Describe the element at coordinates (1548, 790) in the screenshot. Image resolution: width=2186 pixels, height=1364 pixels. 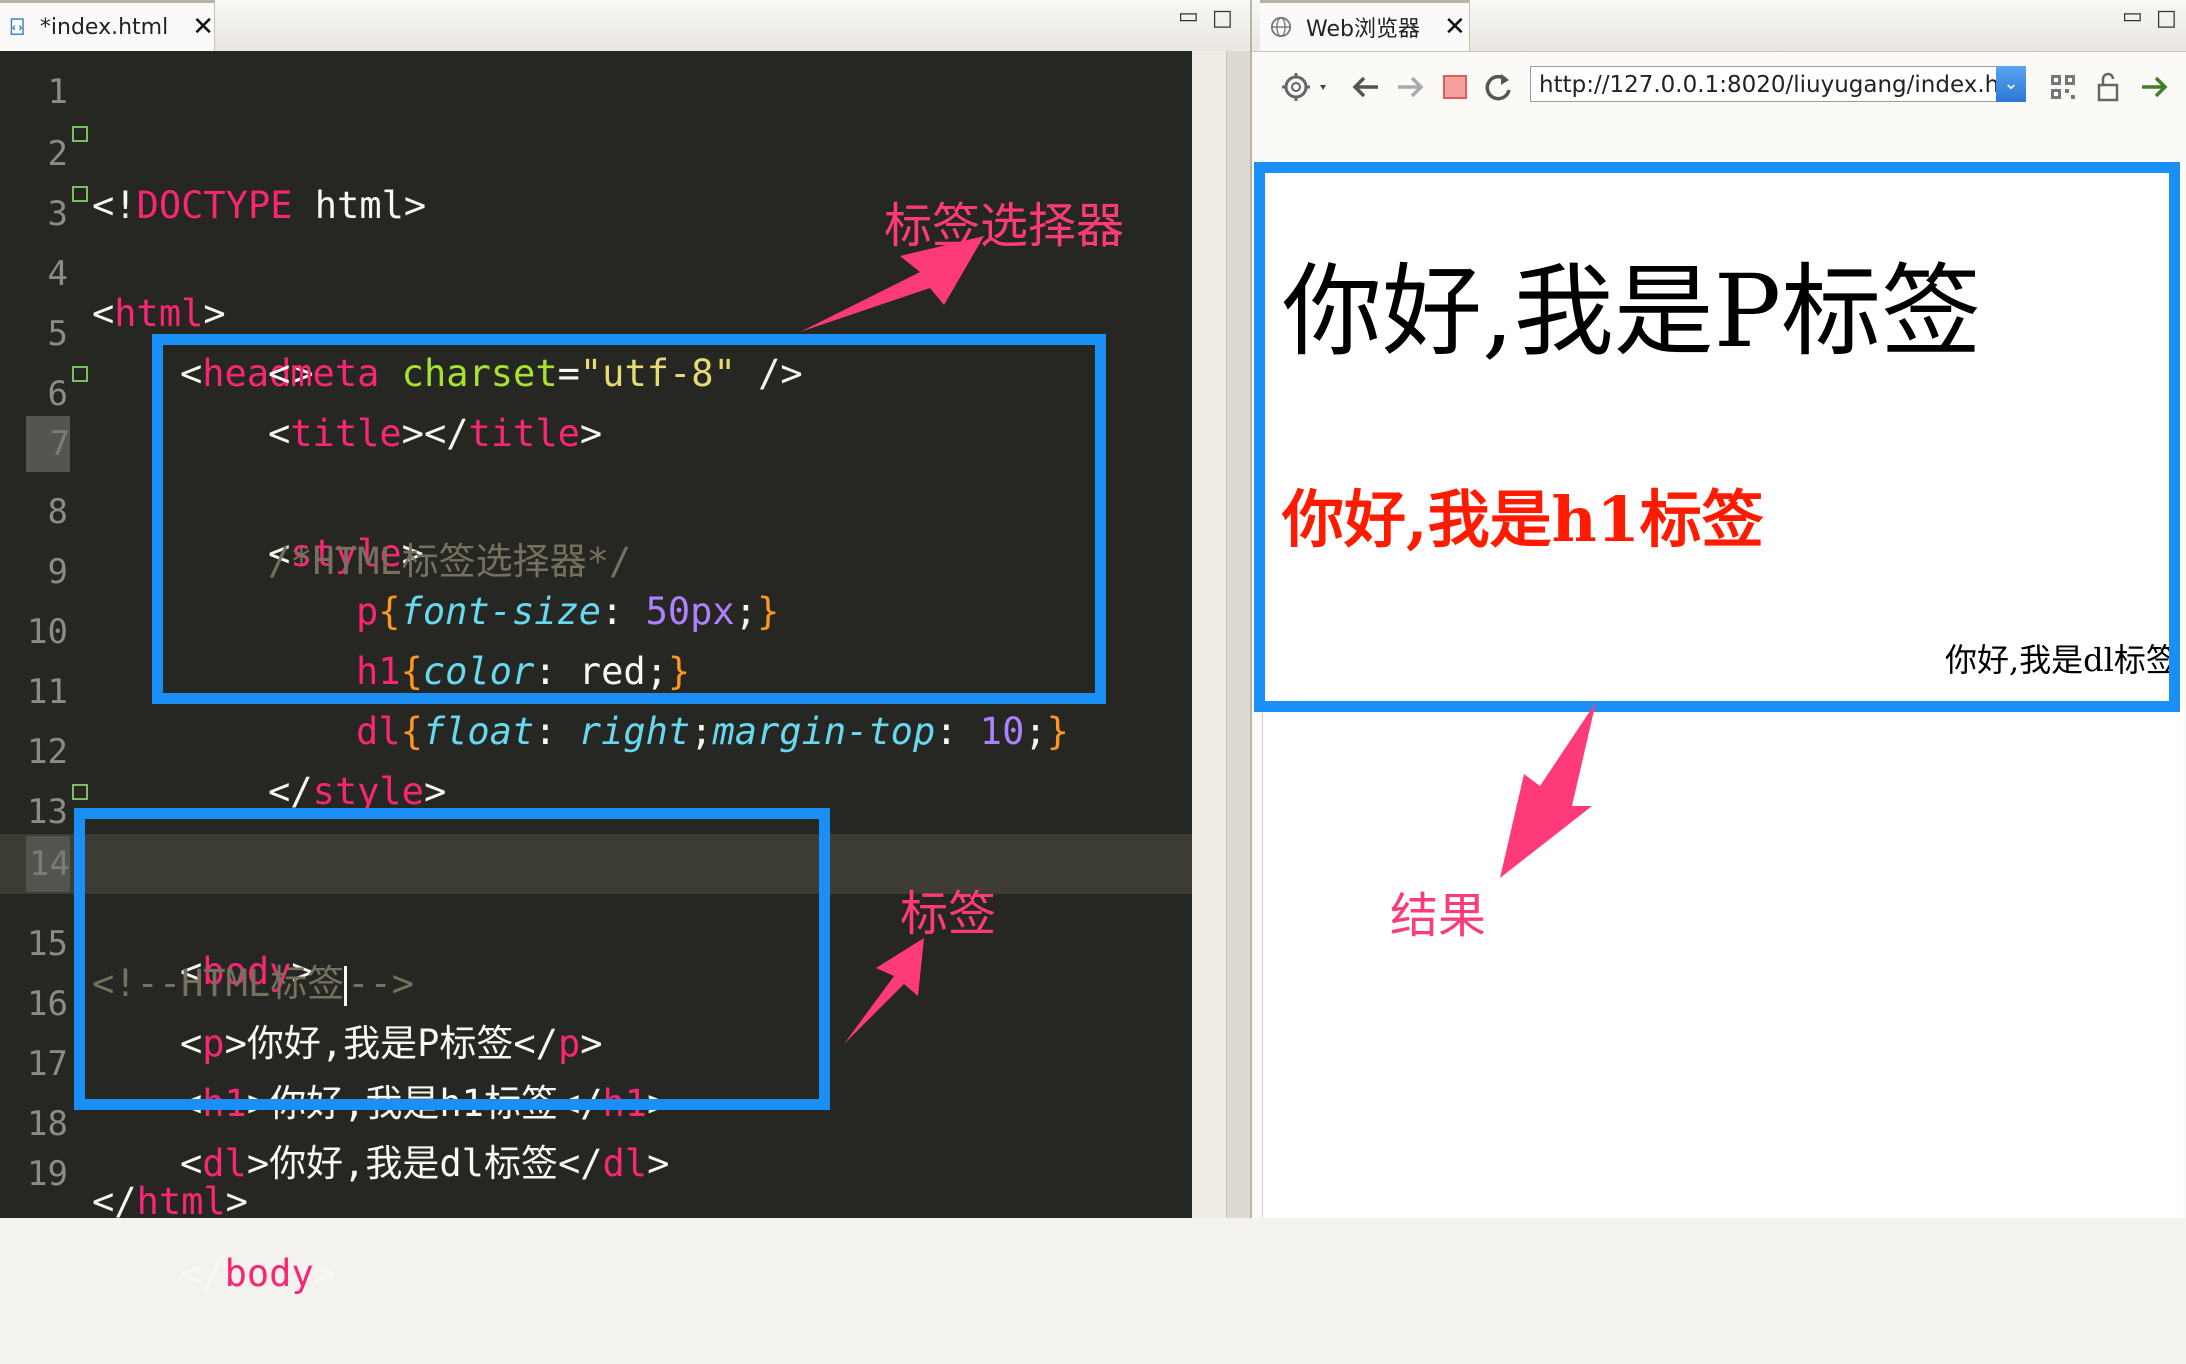
I see `arrow-to-result-icon` at that location.